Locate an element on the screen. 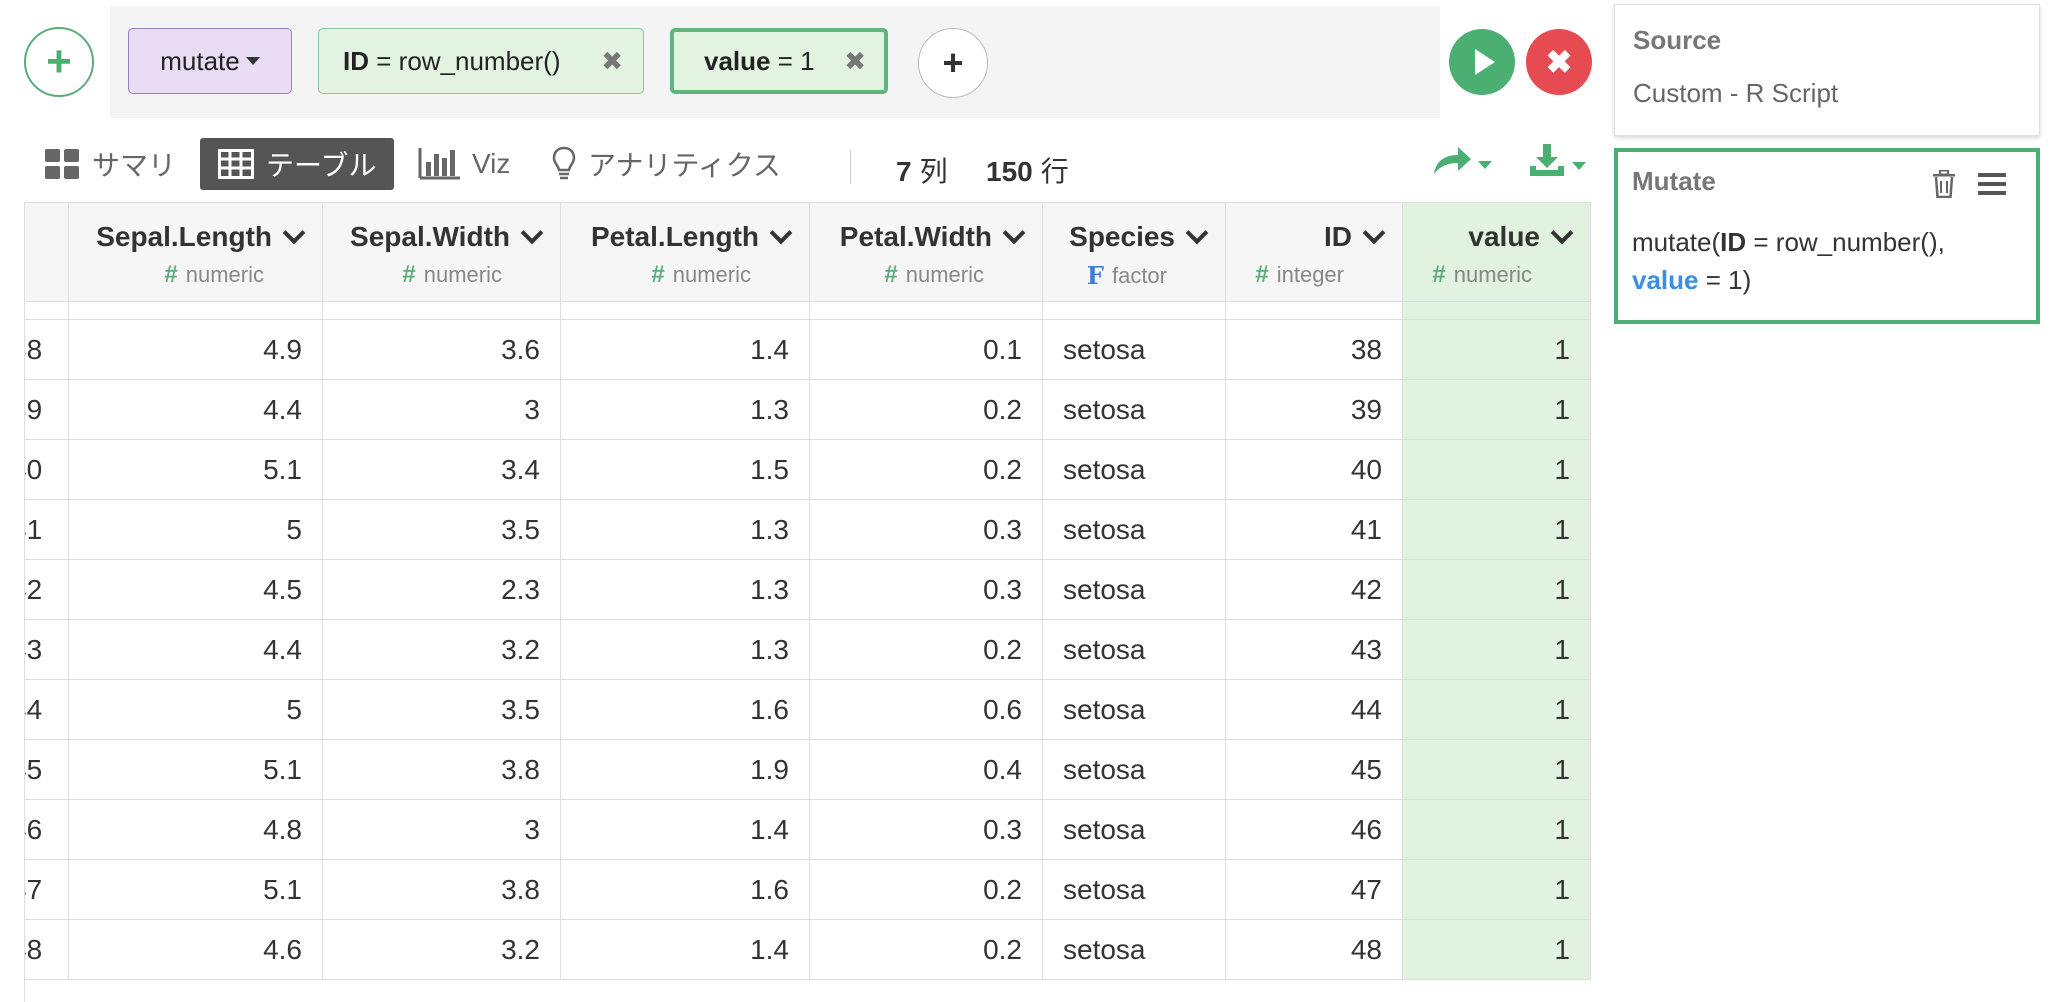 The image size is (2056, 1002). column-header: value # numeric is located at coordinates (1497, 252).